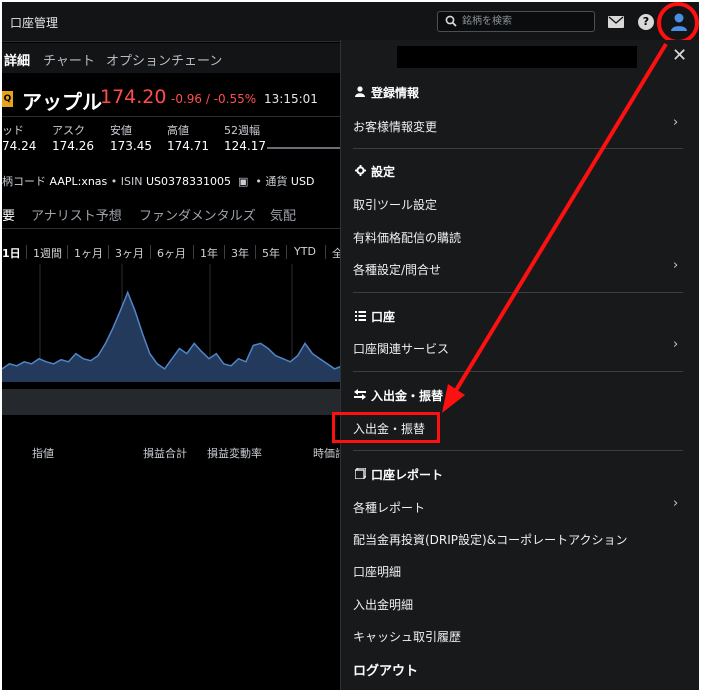 The height and width of the screenshot is (692, 701). I want to click on section-registration: 登録情報, so click(386, 92).